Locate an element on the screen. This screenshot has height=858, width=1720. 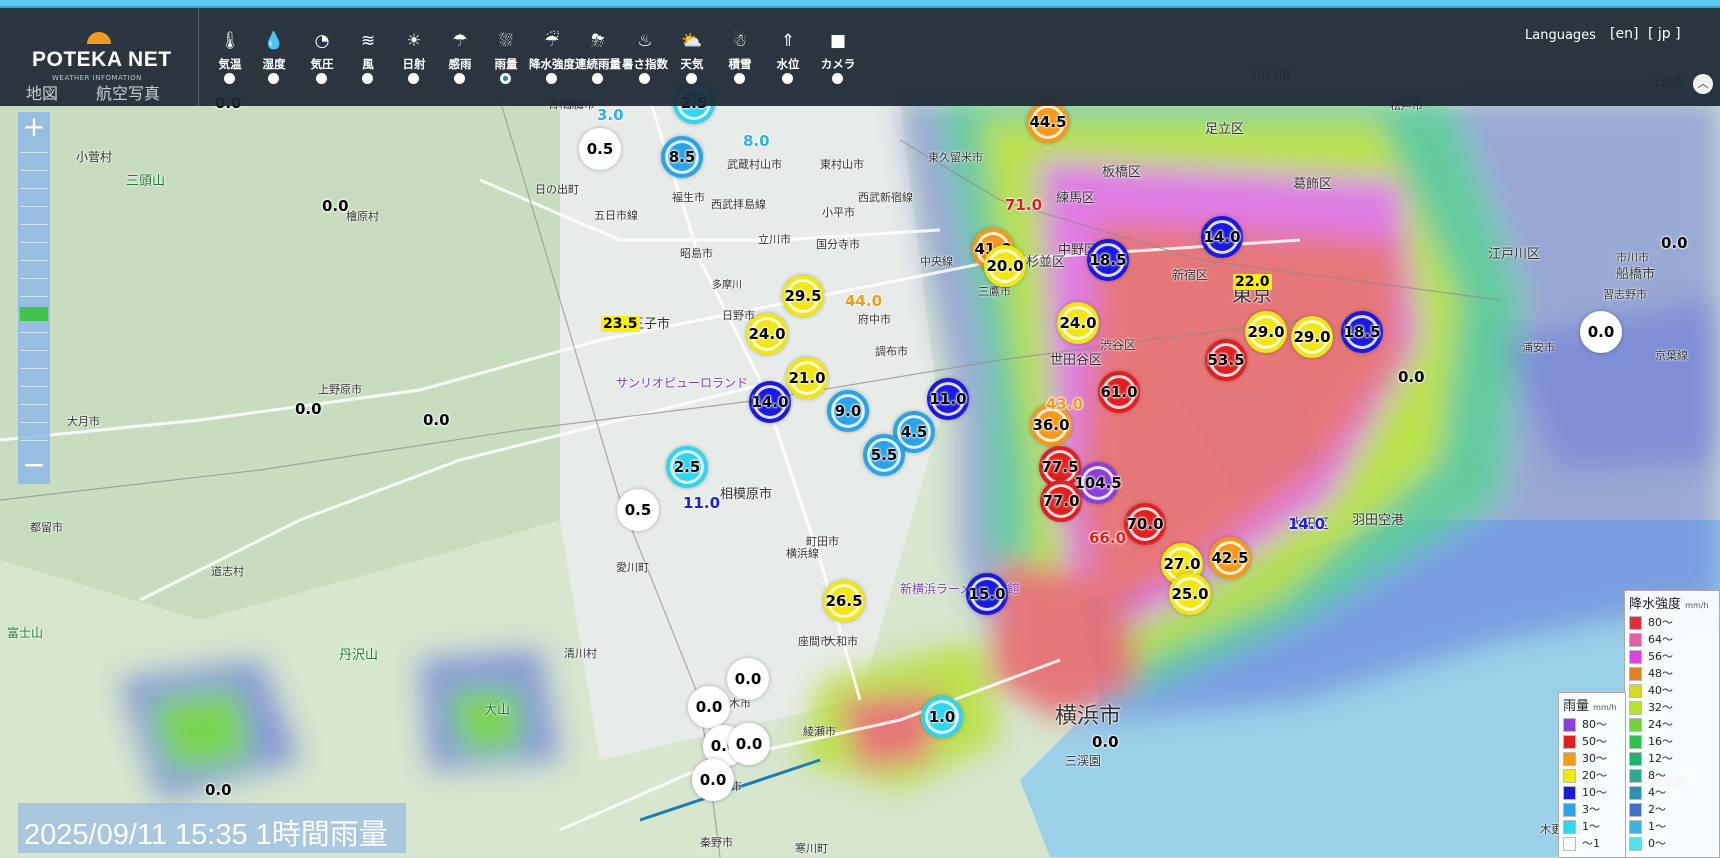
zoom-slider-thumb is located at coordinates (34, 314).